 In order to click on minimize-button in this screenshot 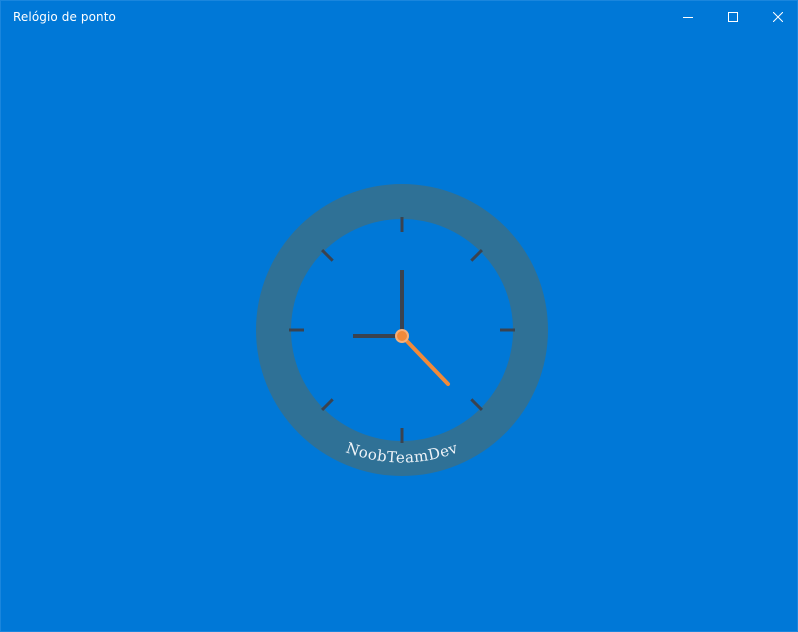, I will do `click(688, 17)`.